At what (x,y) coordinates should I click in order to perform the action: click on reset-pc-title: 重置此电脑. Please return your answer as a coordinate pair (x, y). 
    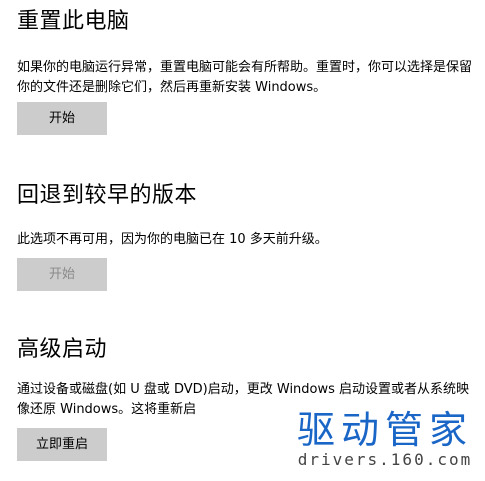
    Looking at the image, I should click on (73, 21).